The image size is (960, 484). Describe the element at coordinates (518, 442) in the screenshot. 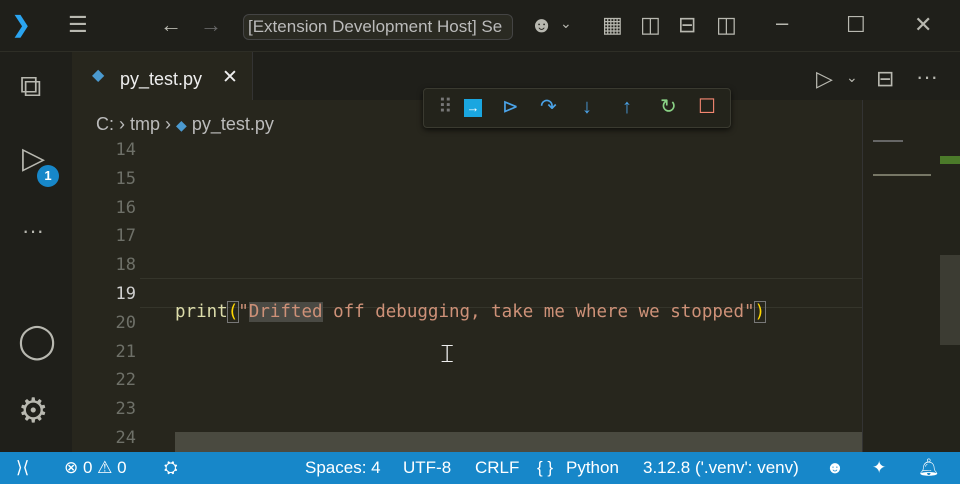

I see `horizontal-scrollbar` at that location.